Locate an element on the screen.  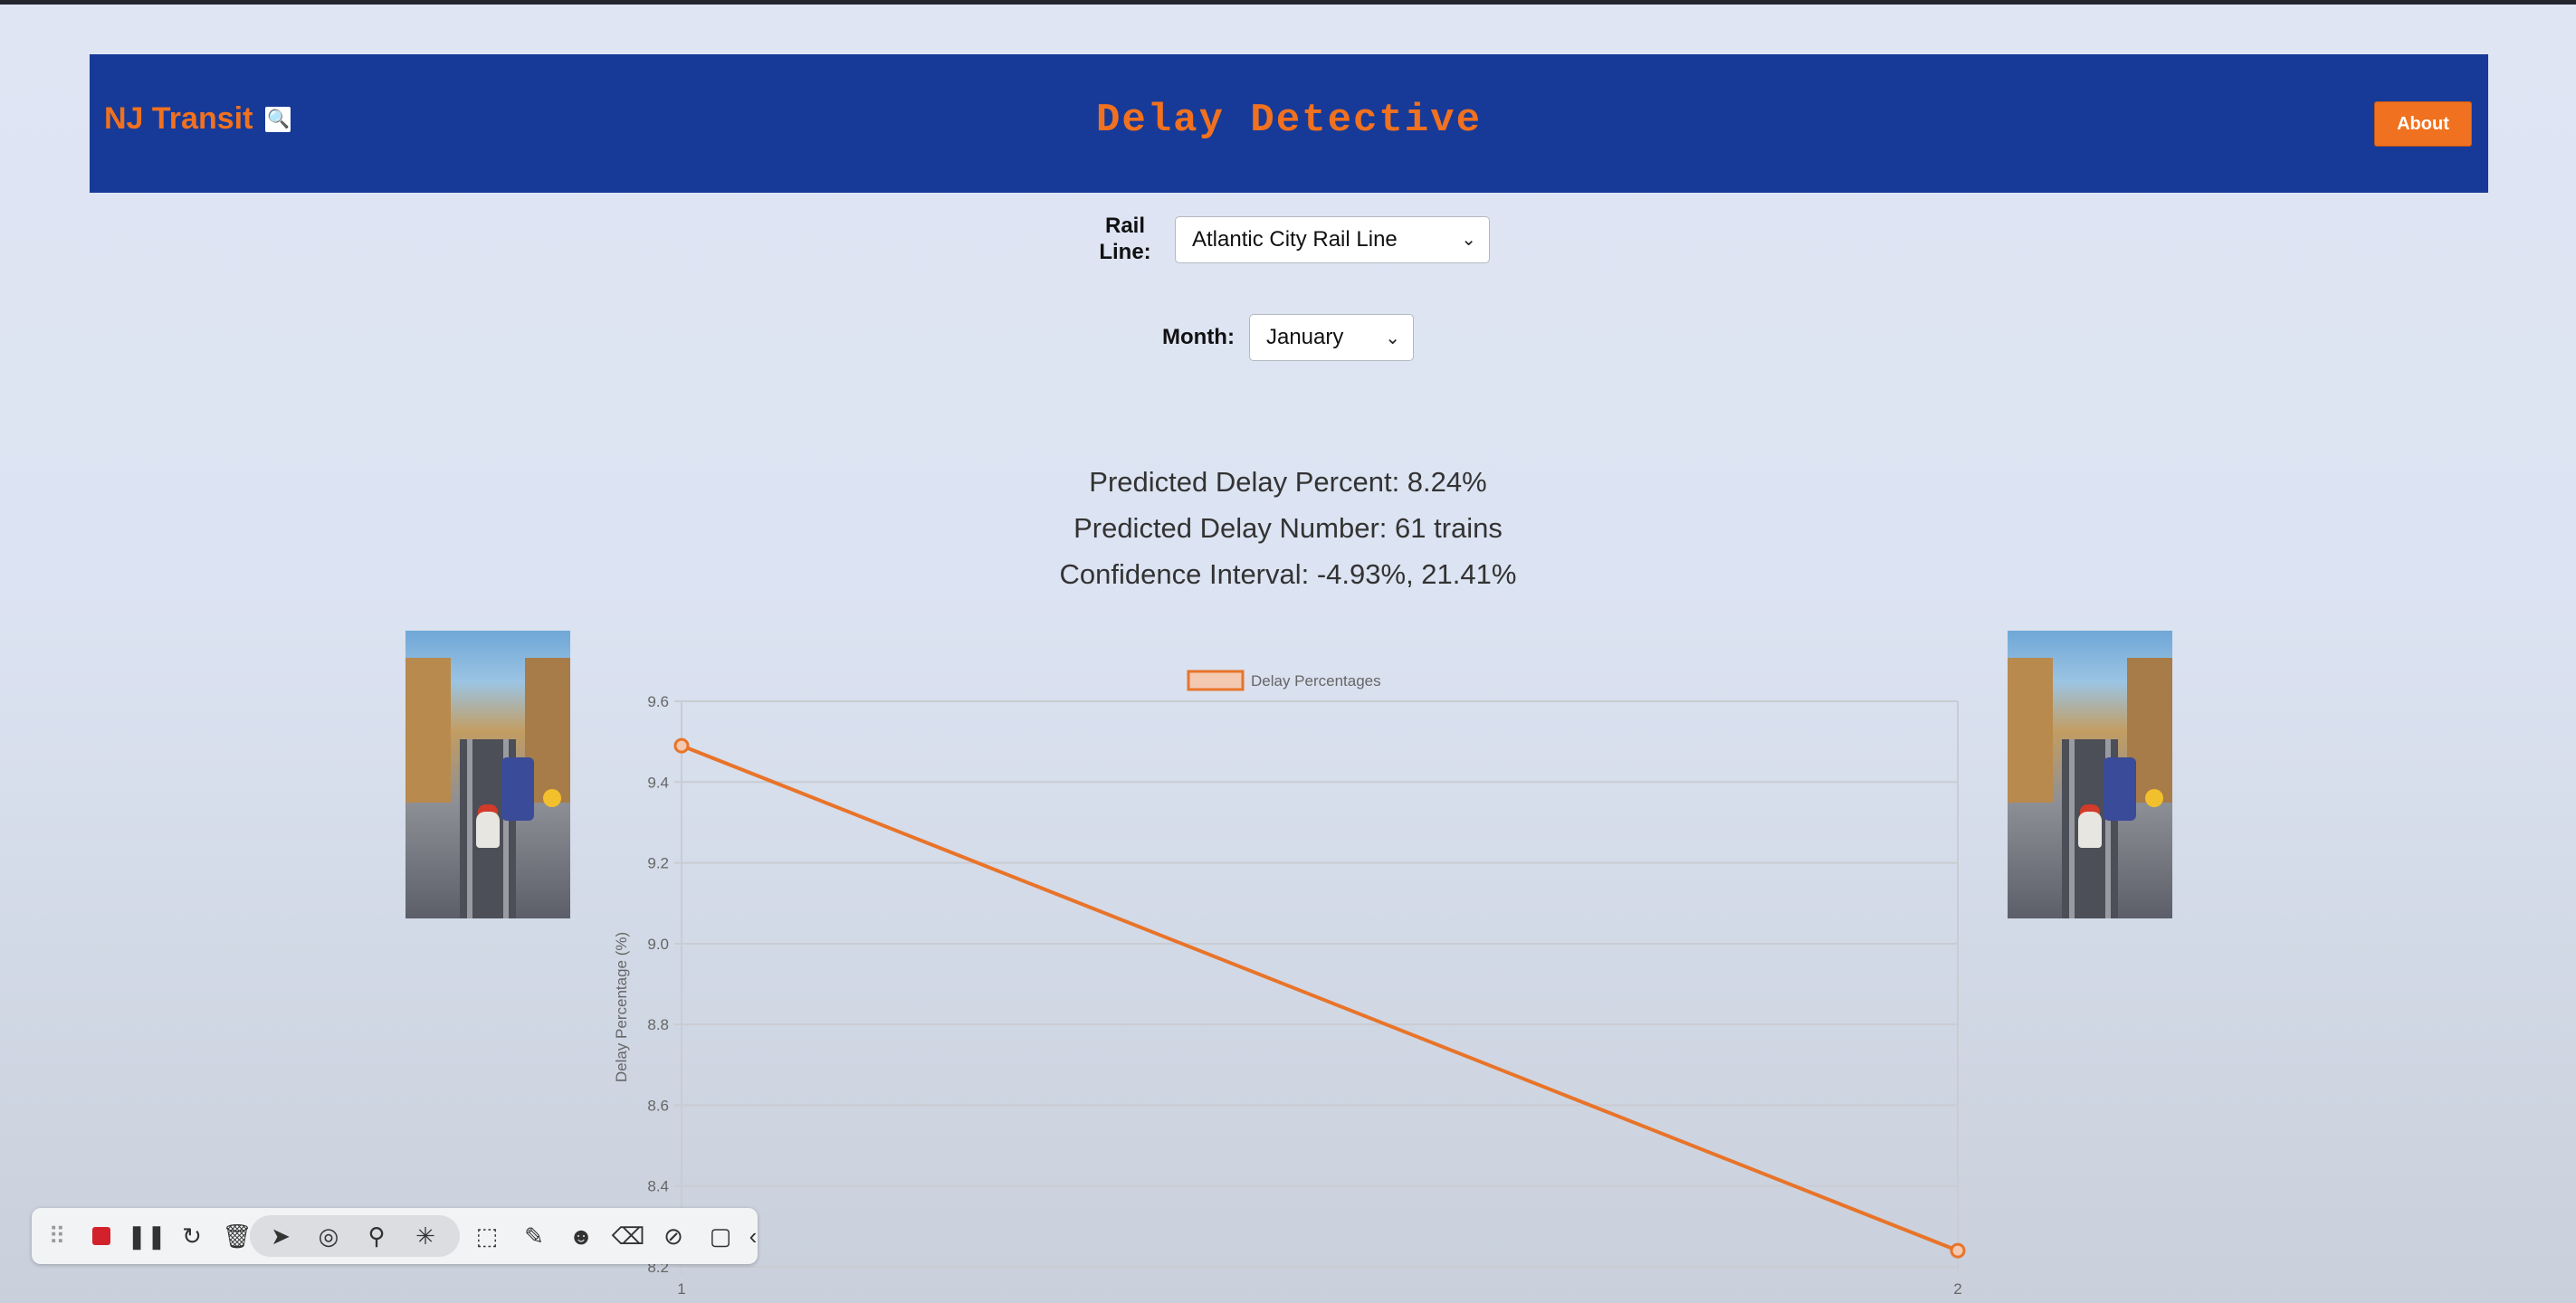
x-axis-ticks: 12 is located at coordinates (1319, 1289).